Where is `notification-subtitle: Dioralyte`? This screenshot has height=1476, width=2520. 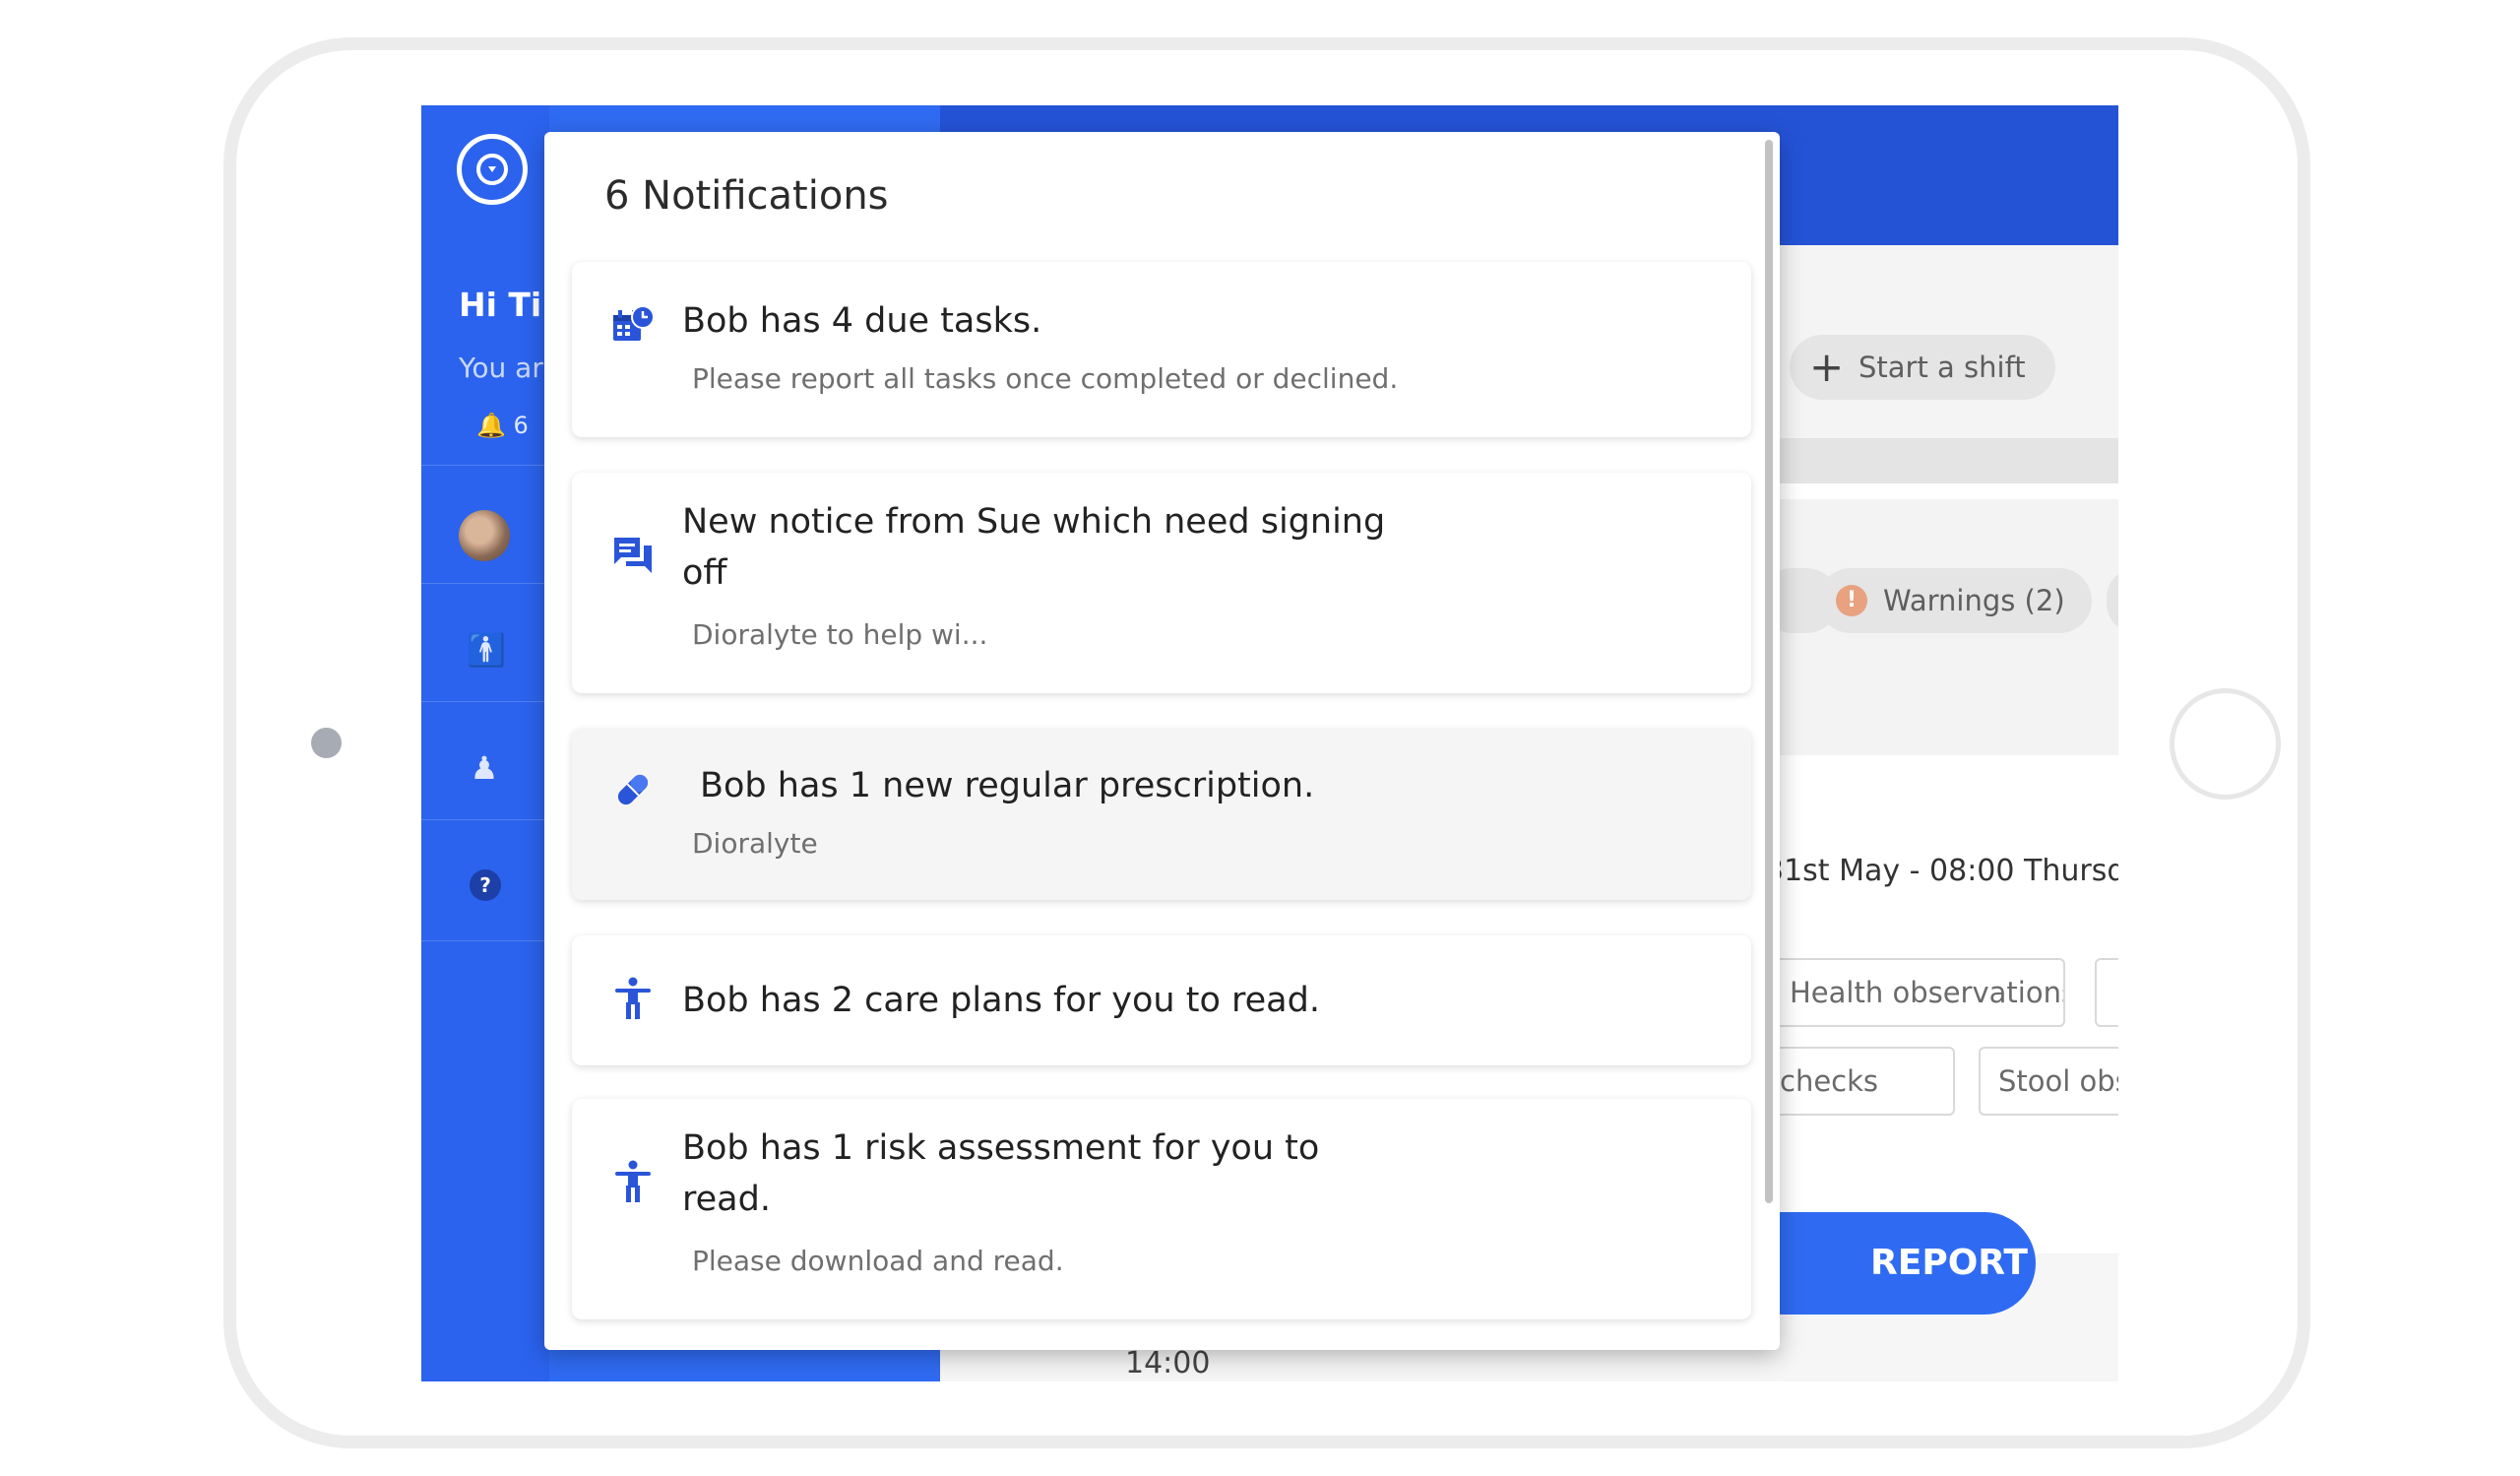
notification-subtitle: Dioralyte is located at coordinates (755, 843).